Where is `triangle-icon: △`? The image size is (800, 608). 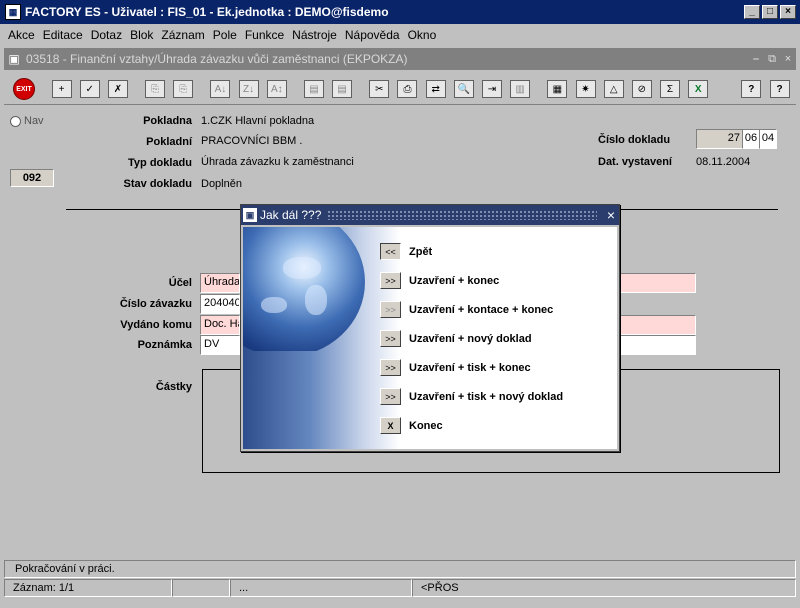
triangle-icon: △ is located at coordinates (613, 89).